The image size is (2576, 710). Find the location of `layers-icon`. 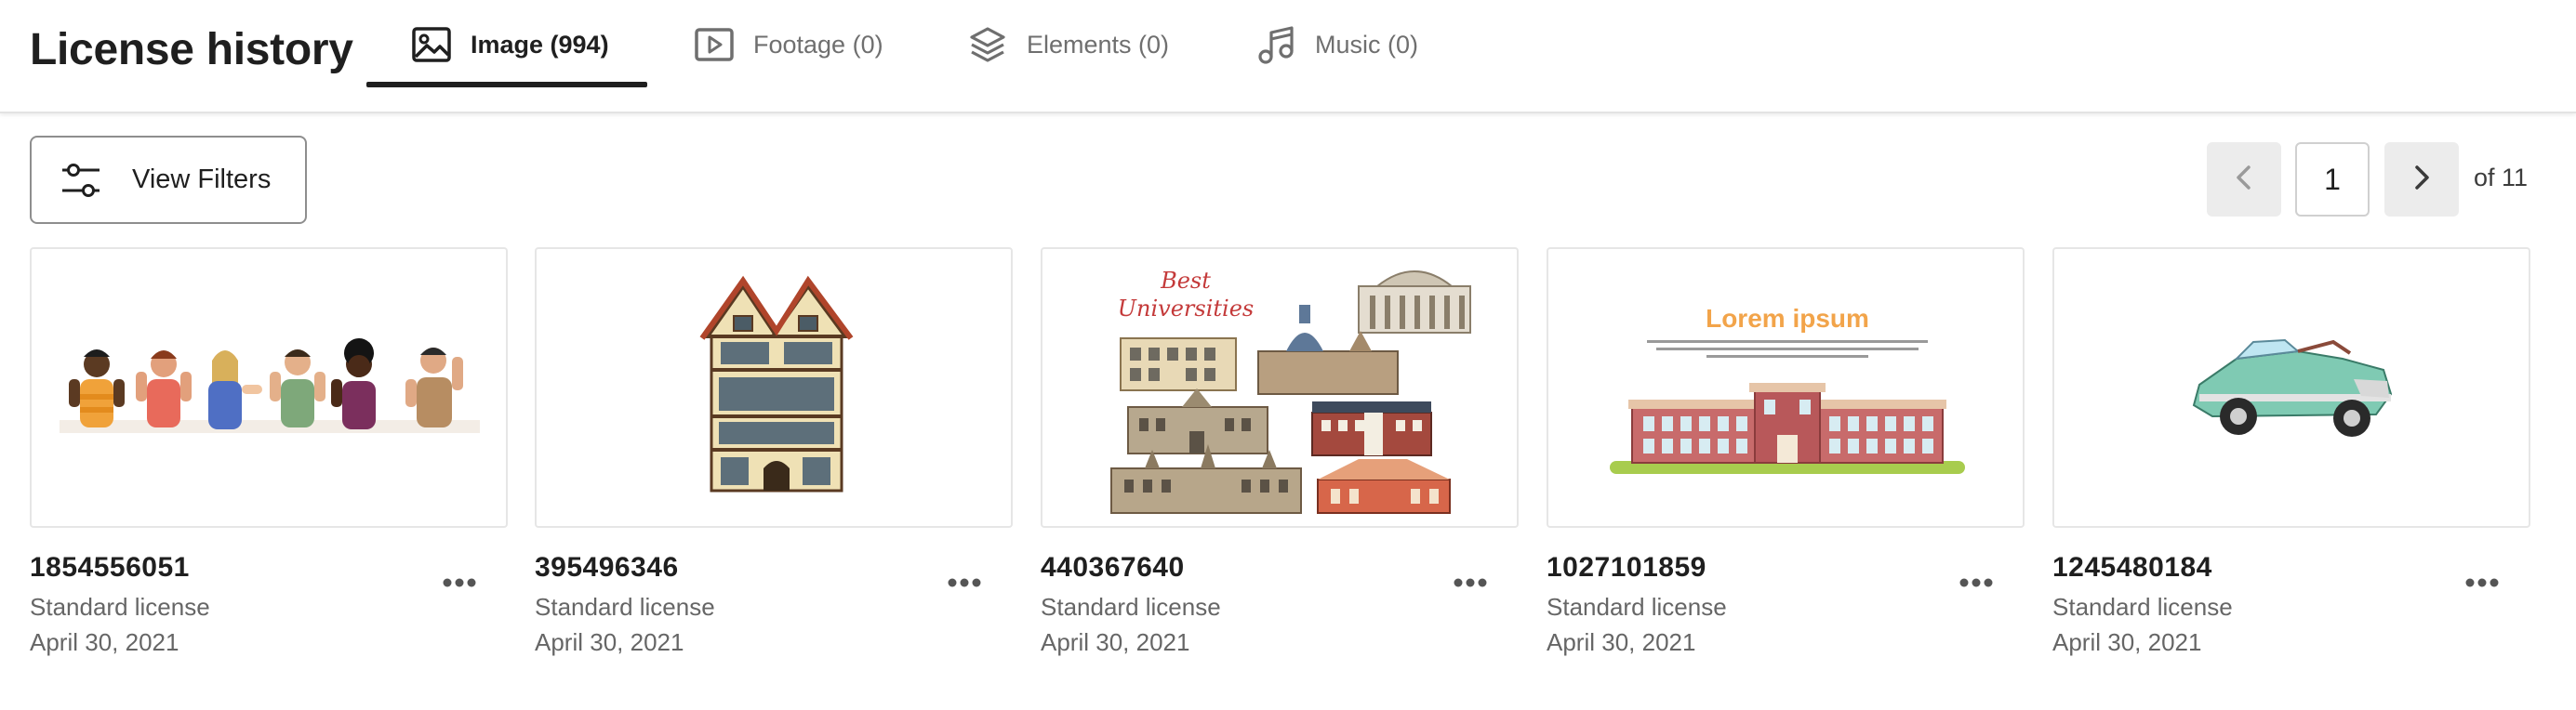

layers-icon is located at coordinates (987, 44).